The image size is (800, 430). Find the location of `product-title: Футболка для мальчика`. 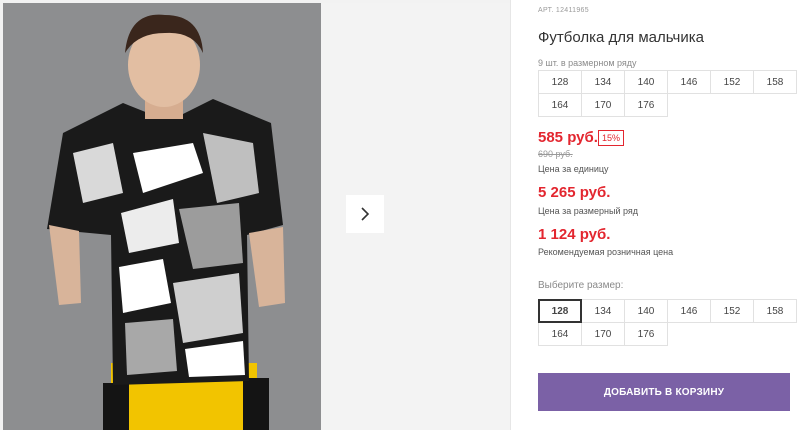

product-title: Футболка для мальчика is located at coordinates (621, 37).